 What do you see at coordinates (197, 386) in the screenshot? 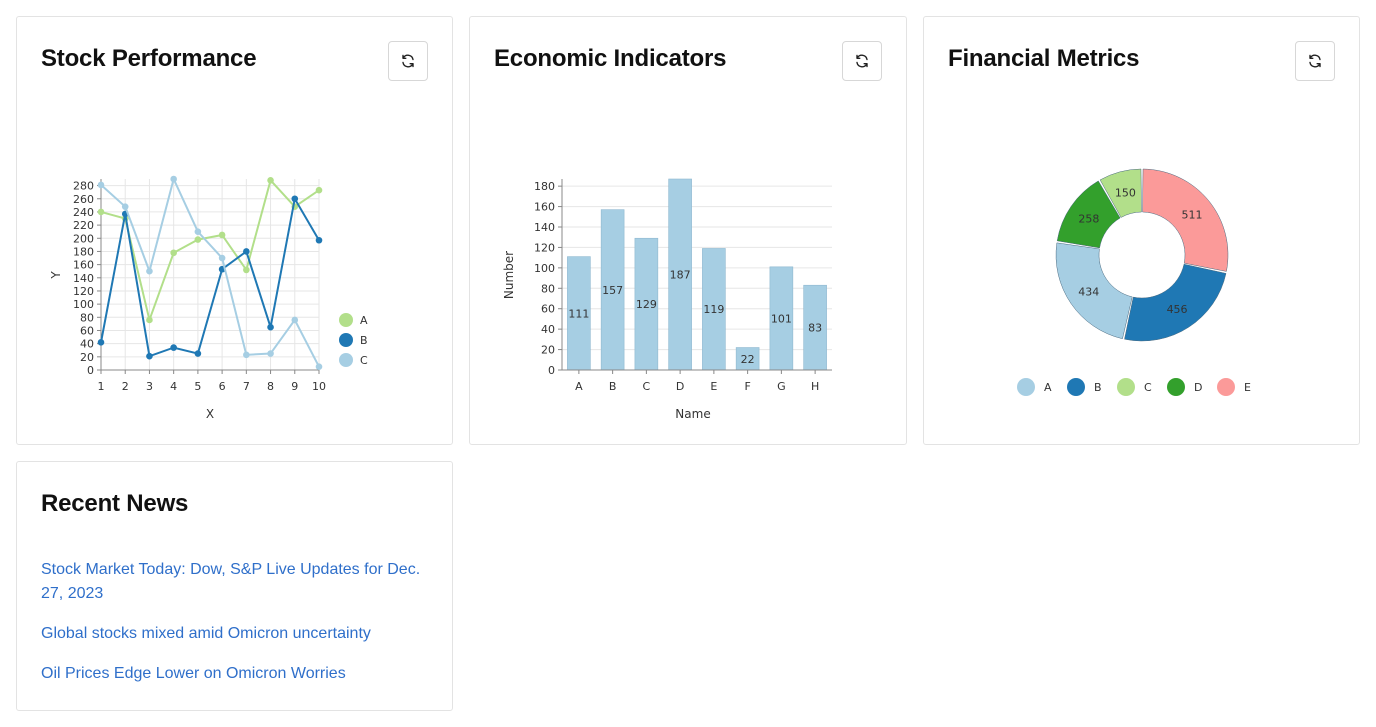
I see `x-tick-label: 5` at bounding box center [197, 386].